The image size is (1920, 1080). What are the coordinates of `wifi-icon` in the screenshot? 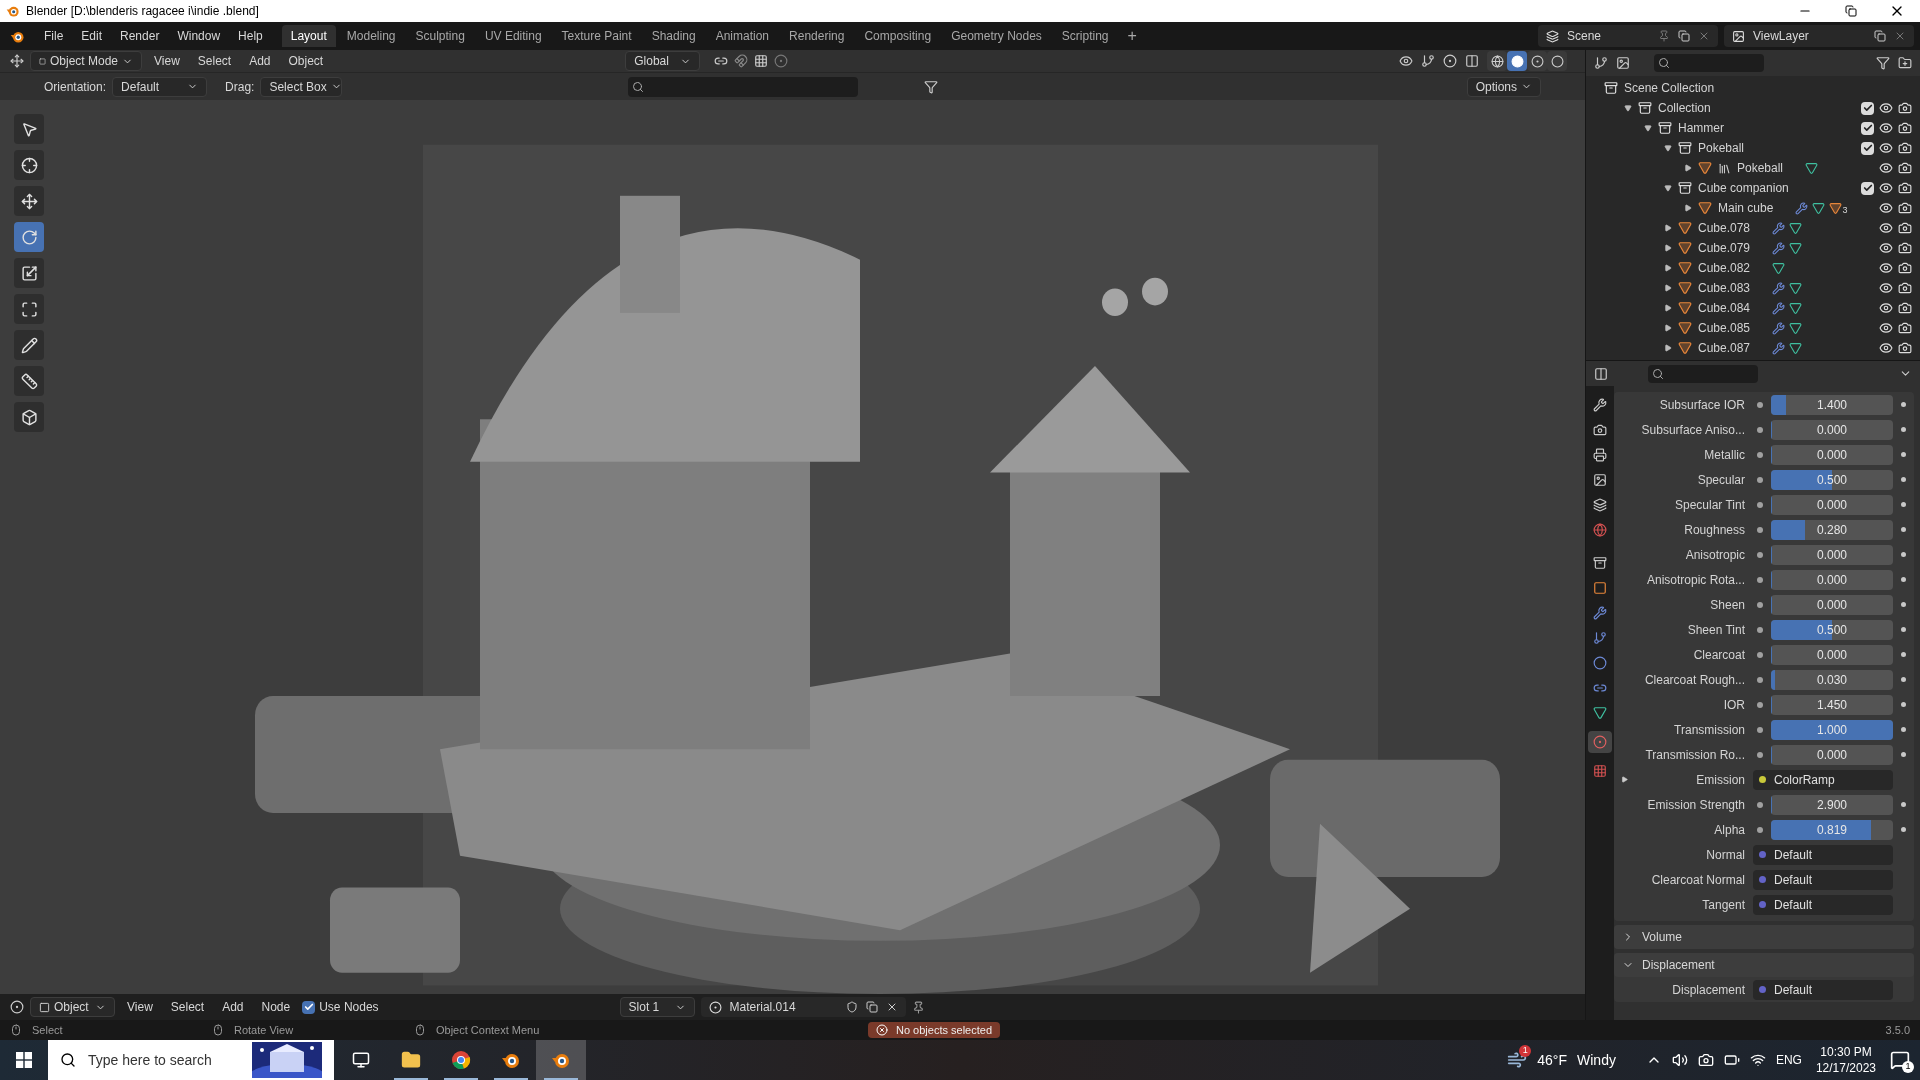 It's located at (1757, 1060).